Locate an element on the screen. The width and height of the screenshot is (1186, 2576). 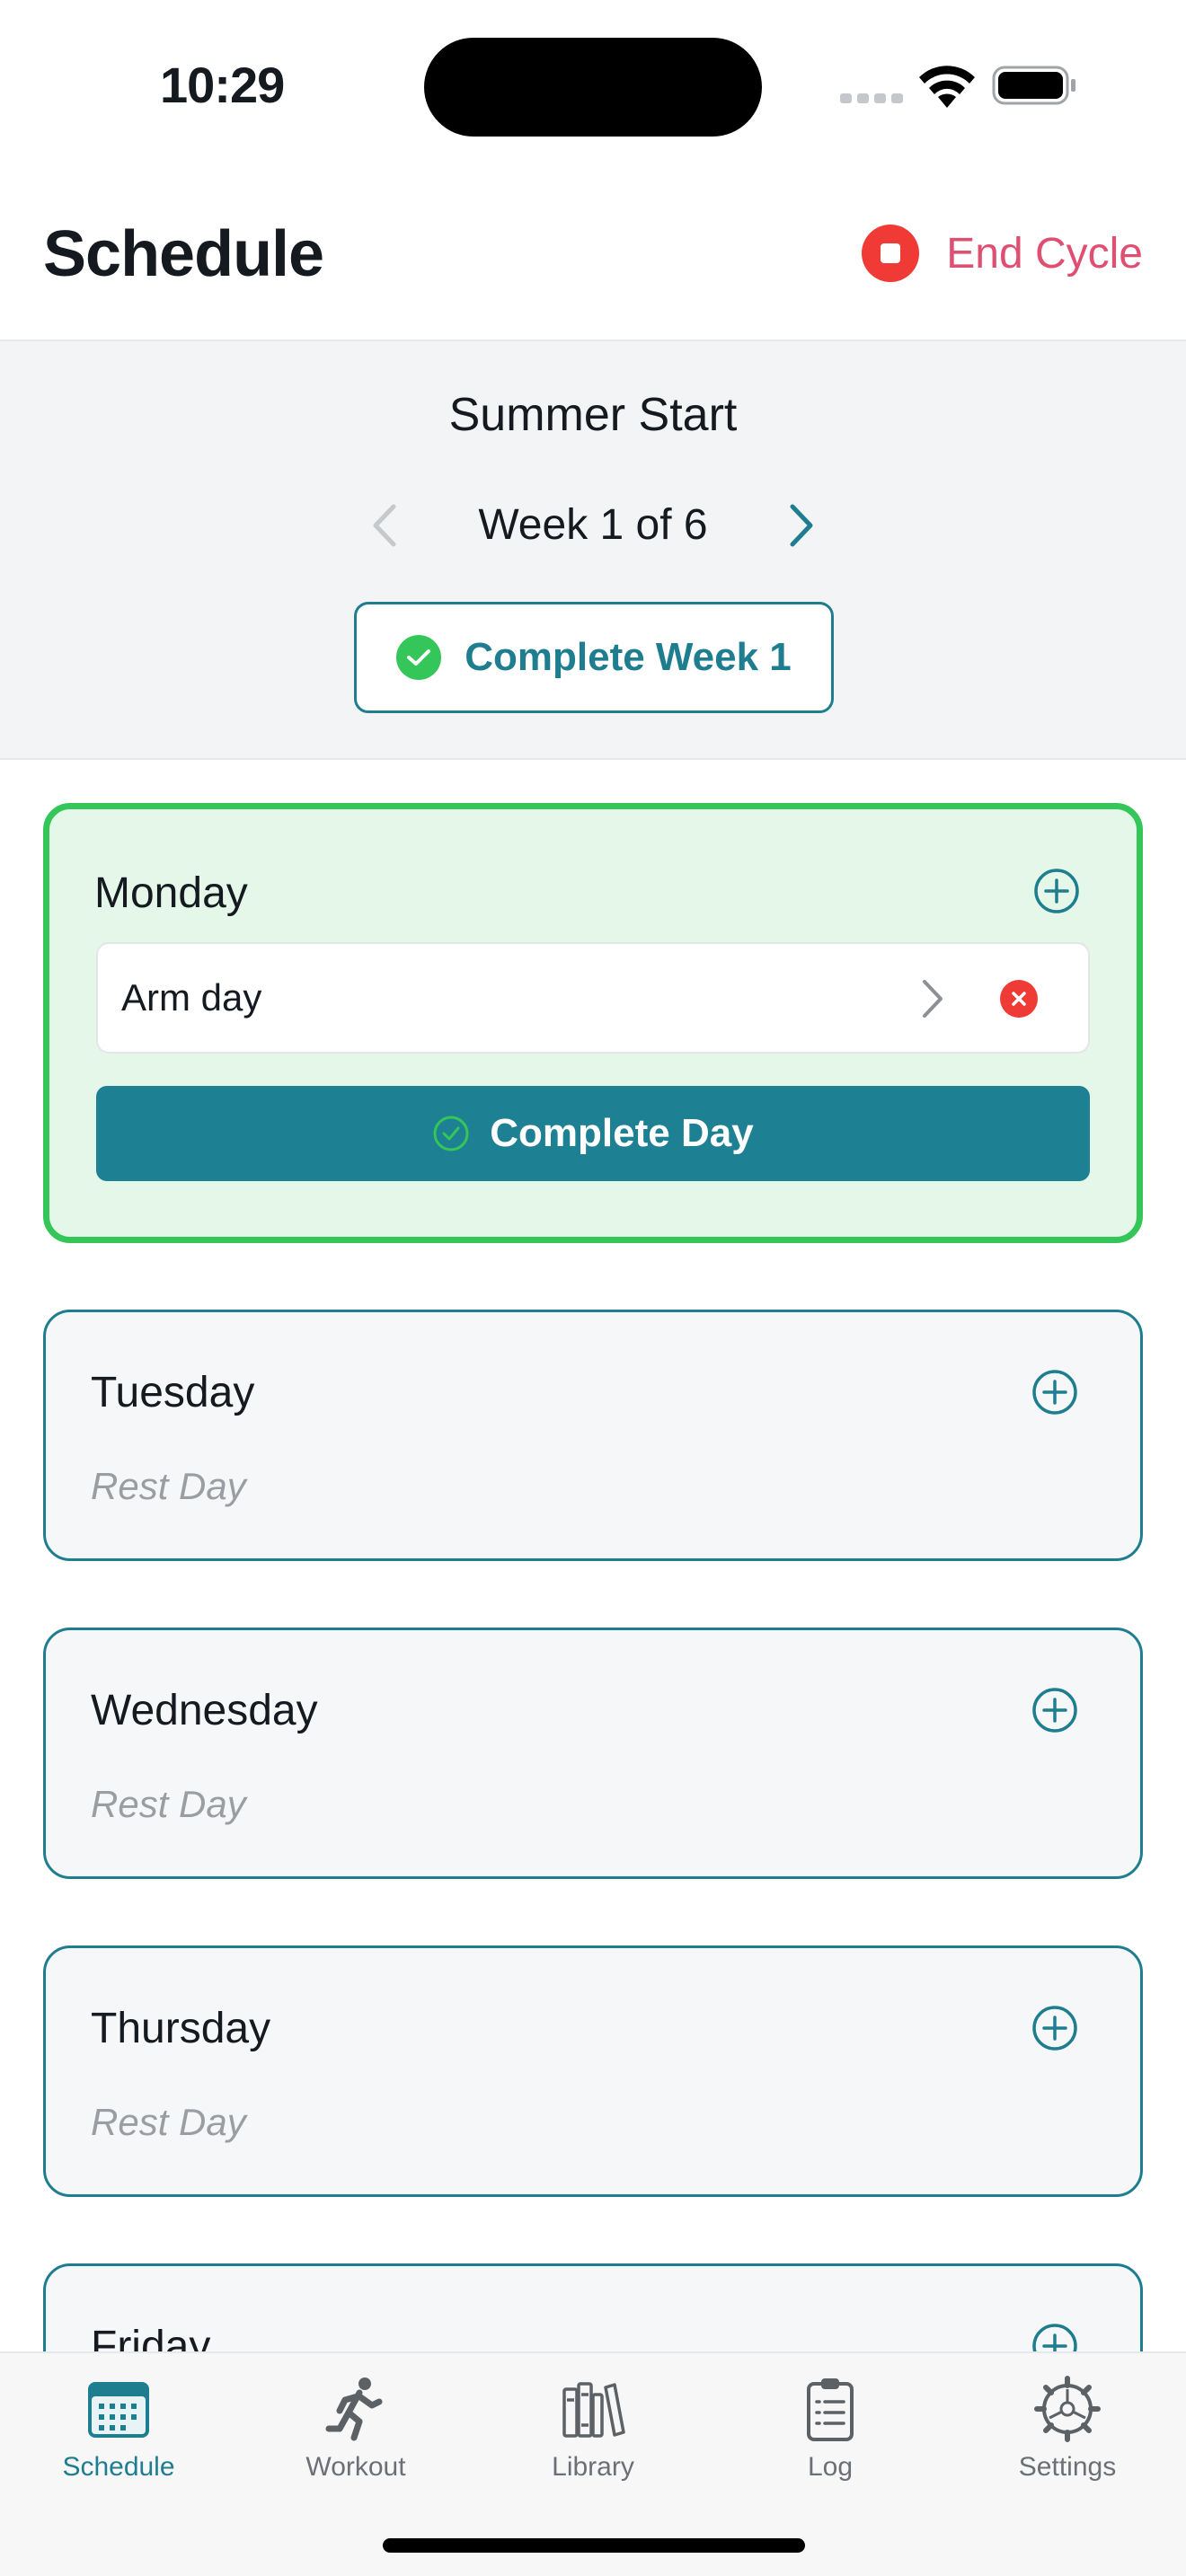
week-navigator: Week 1 of 6 is located at coordinates (593, 525).